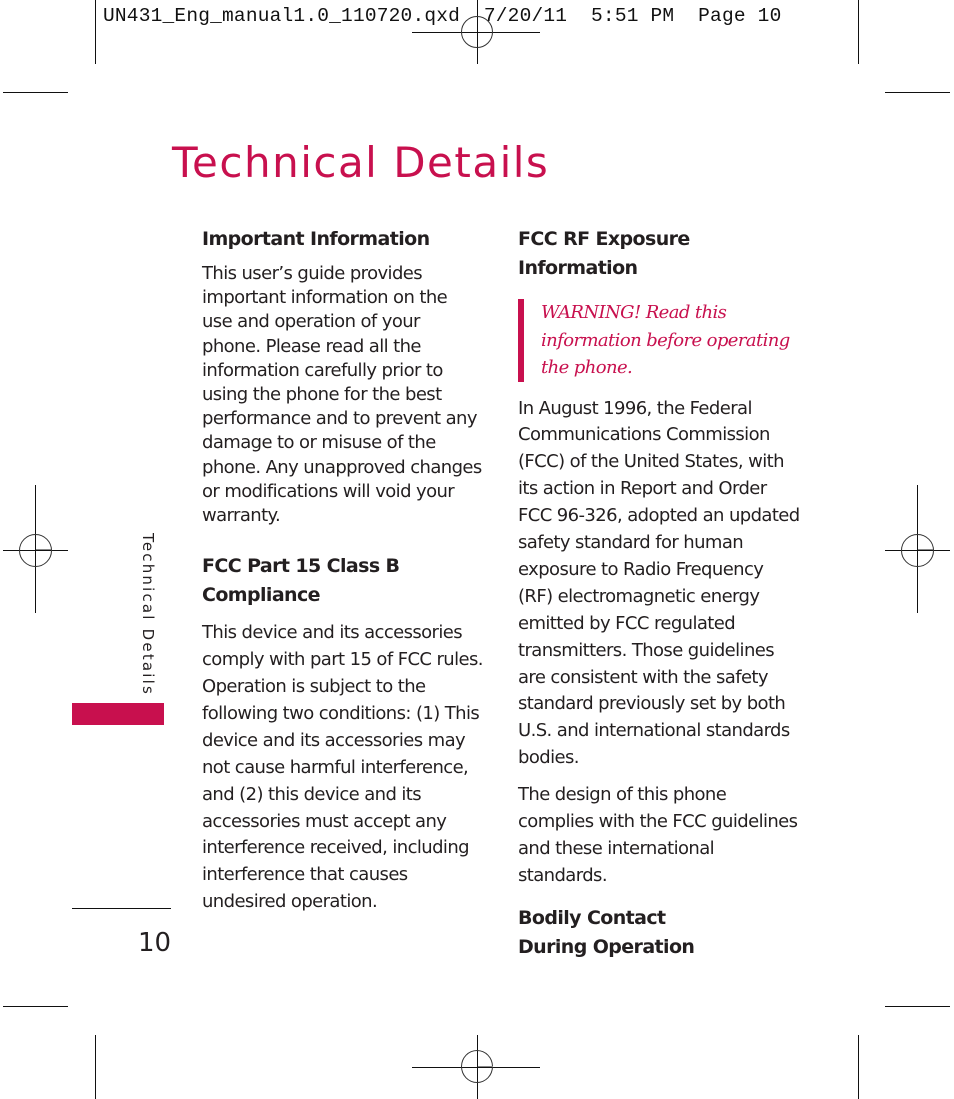 Image resolution: width=954 pixels, height=1099 pixels. Describe the element at coordinates (606, 932) in the screenshot. I see `section-heading-bodily-contact: Bodily Contact During Operation` at that location.